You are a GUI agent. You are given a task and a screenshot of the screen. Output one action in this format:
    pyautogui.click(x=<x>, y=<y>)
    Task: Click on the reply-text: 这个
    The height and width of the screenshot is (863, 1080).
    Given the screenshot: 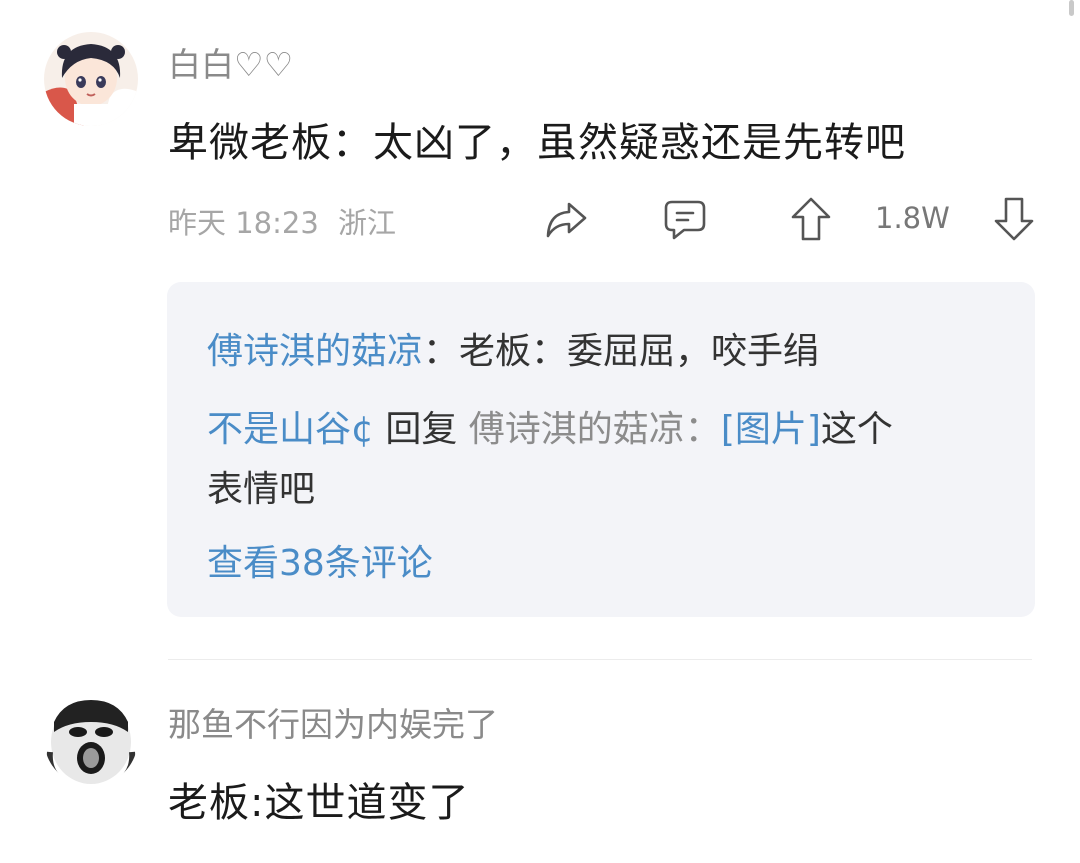 What is the action you would take?
    pyautogui.click(x=856, y=429)
    